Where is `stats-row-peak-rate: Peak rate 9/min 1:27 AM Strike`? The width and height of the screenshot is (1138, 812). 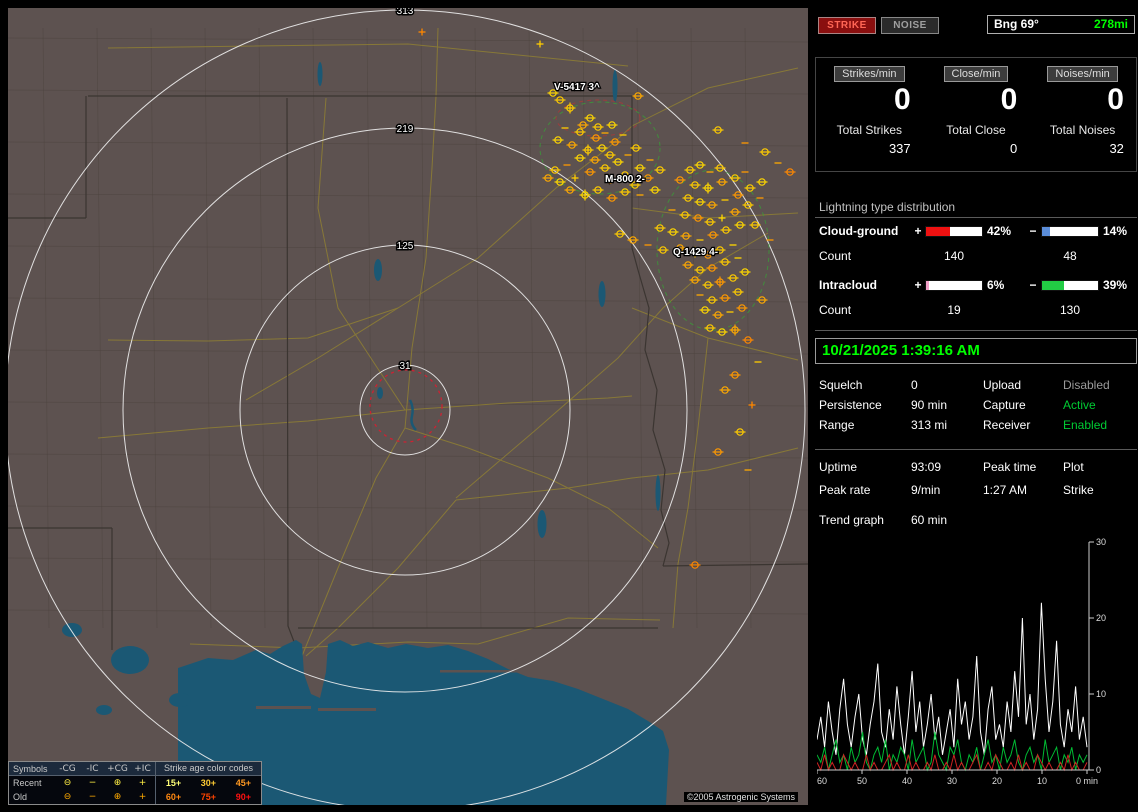 stats-row-peak-rate: Peak rate 9/min 1:27 AM Strike is located at coordinates (976, 490).